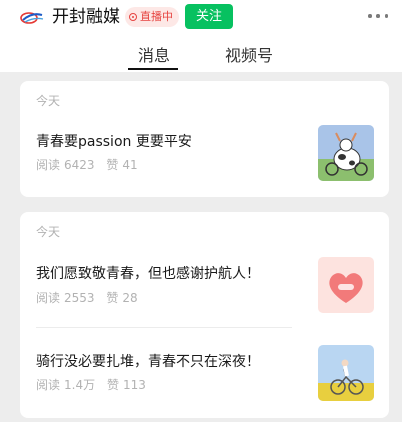 This screenshot has width=402, height=422. What do you see at coordinates (114, 142) in the screenshot?
I see `article-title: 青春要passion 更要平安` at bounding box center [114, 142].